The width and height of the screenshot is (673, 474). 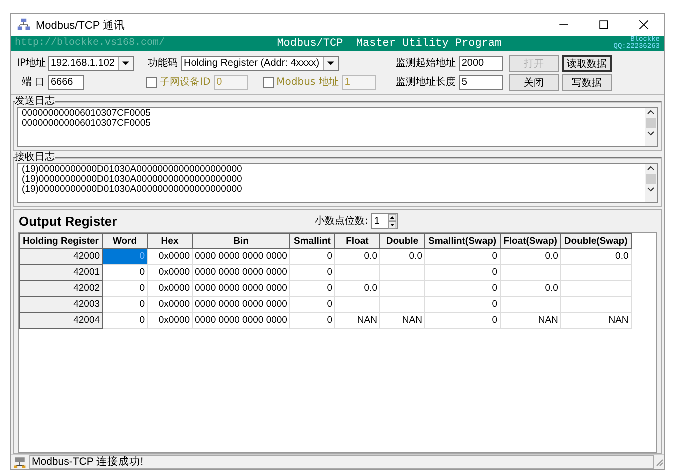 What do you see at coordinates (125, 241) in the screenshot?
I see `column-header: Word` at bounding box center [125, 241].